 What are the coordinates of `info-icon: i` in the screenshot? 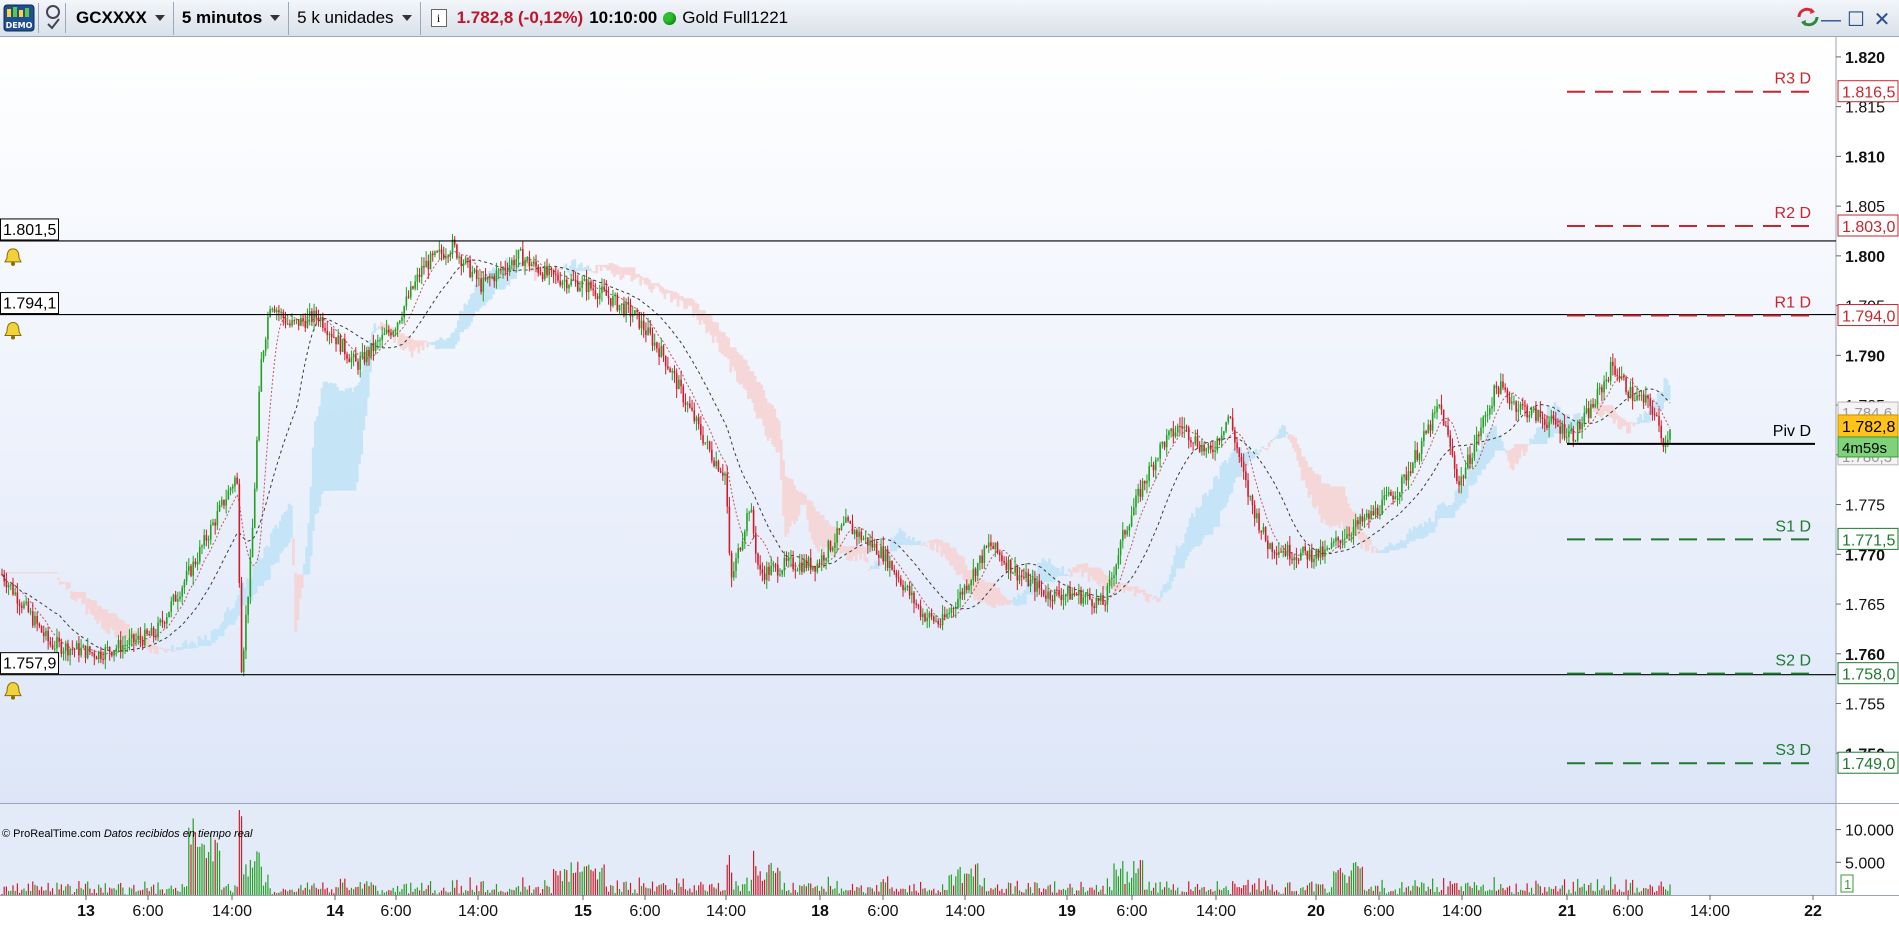 It's located at (438, 18).